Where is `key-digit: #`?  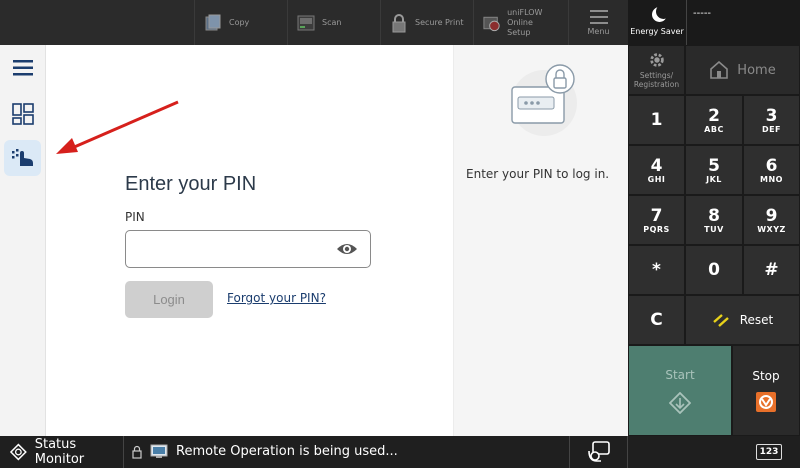
key-digit: # is located at coordinates (771, 270).